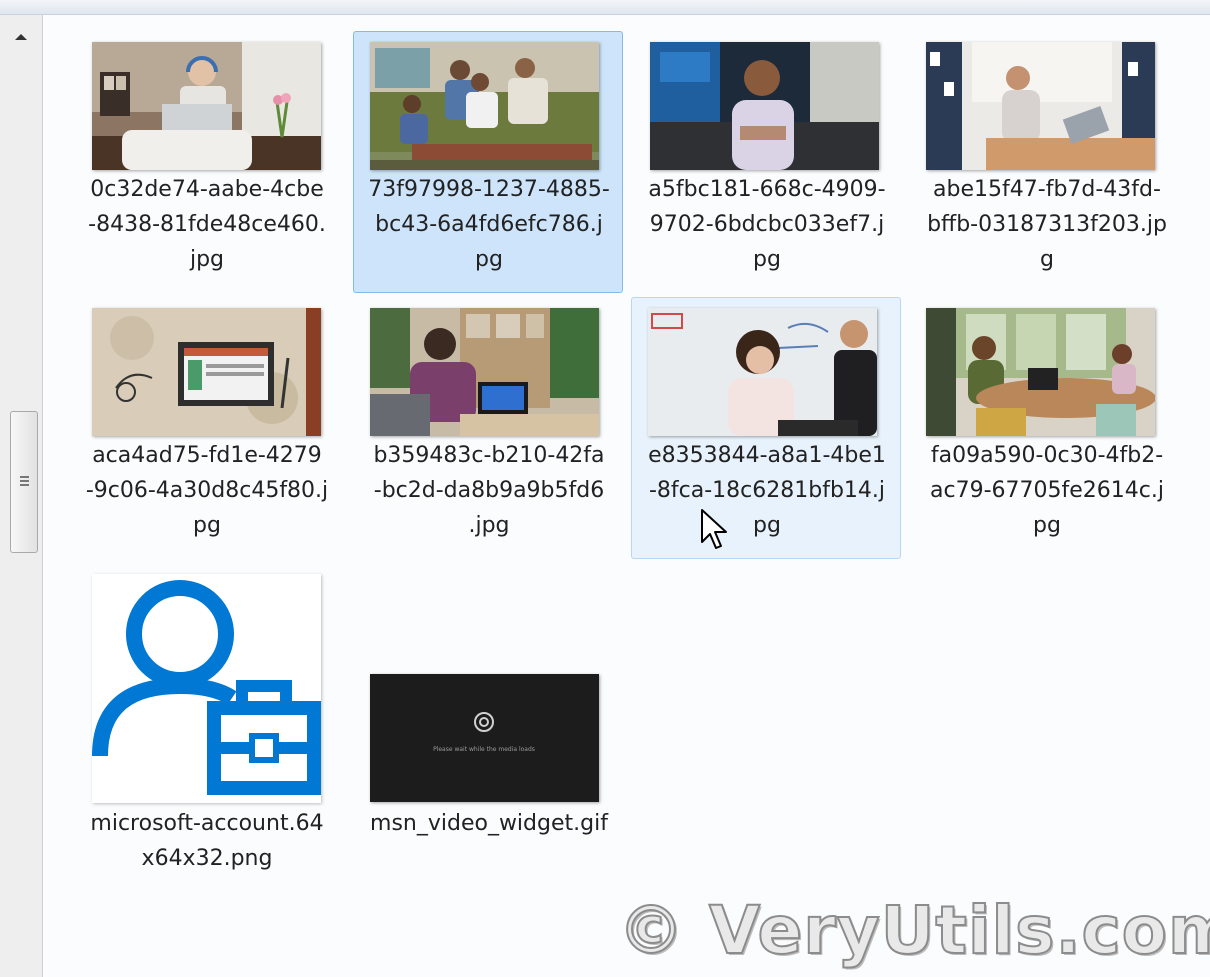 This screenshot has height=977, width=1210. What do you see at coordinates (714, 529) in the screenshot?
I see `mouse-cursor-icon` at bounding box center [714, 529].